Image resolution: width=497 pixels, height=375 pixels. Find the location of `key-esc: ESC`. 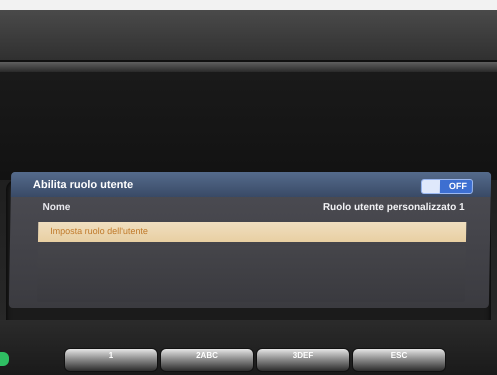

key-esc: ESC is located at coordinates (399, 360).